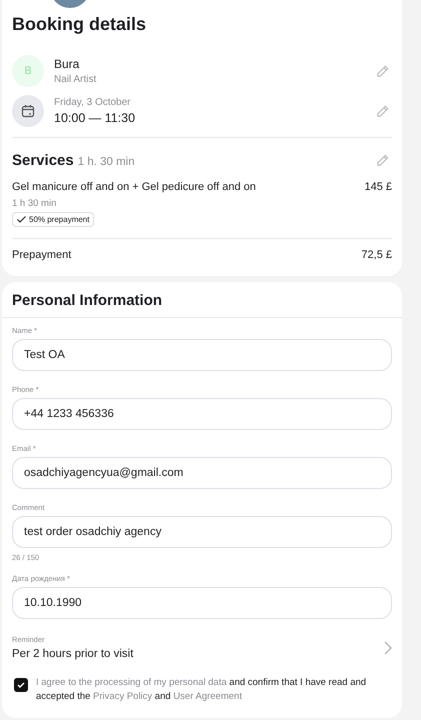 The image size is (421, 720). What do you see at coordinates (76, 79) in the screenshot?
I see `specialist-role: Nail Artist` at bounding box center [76, 79].